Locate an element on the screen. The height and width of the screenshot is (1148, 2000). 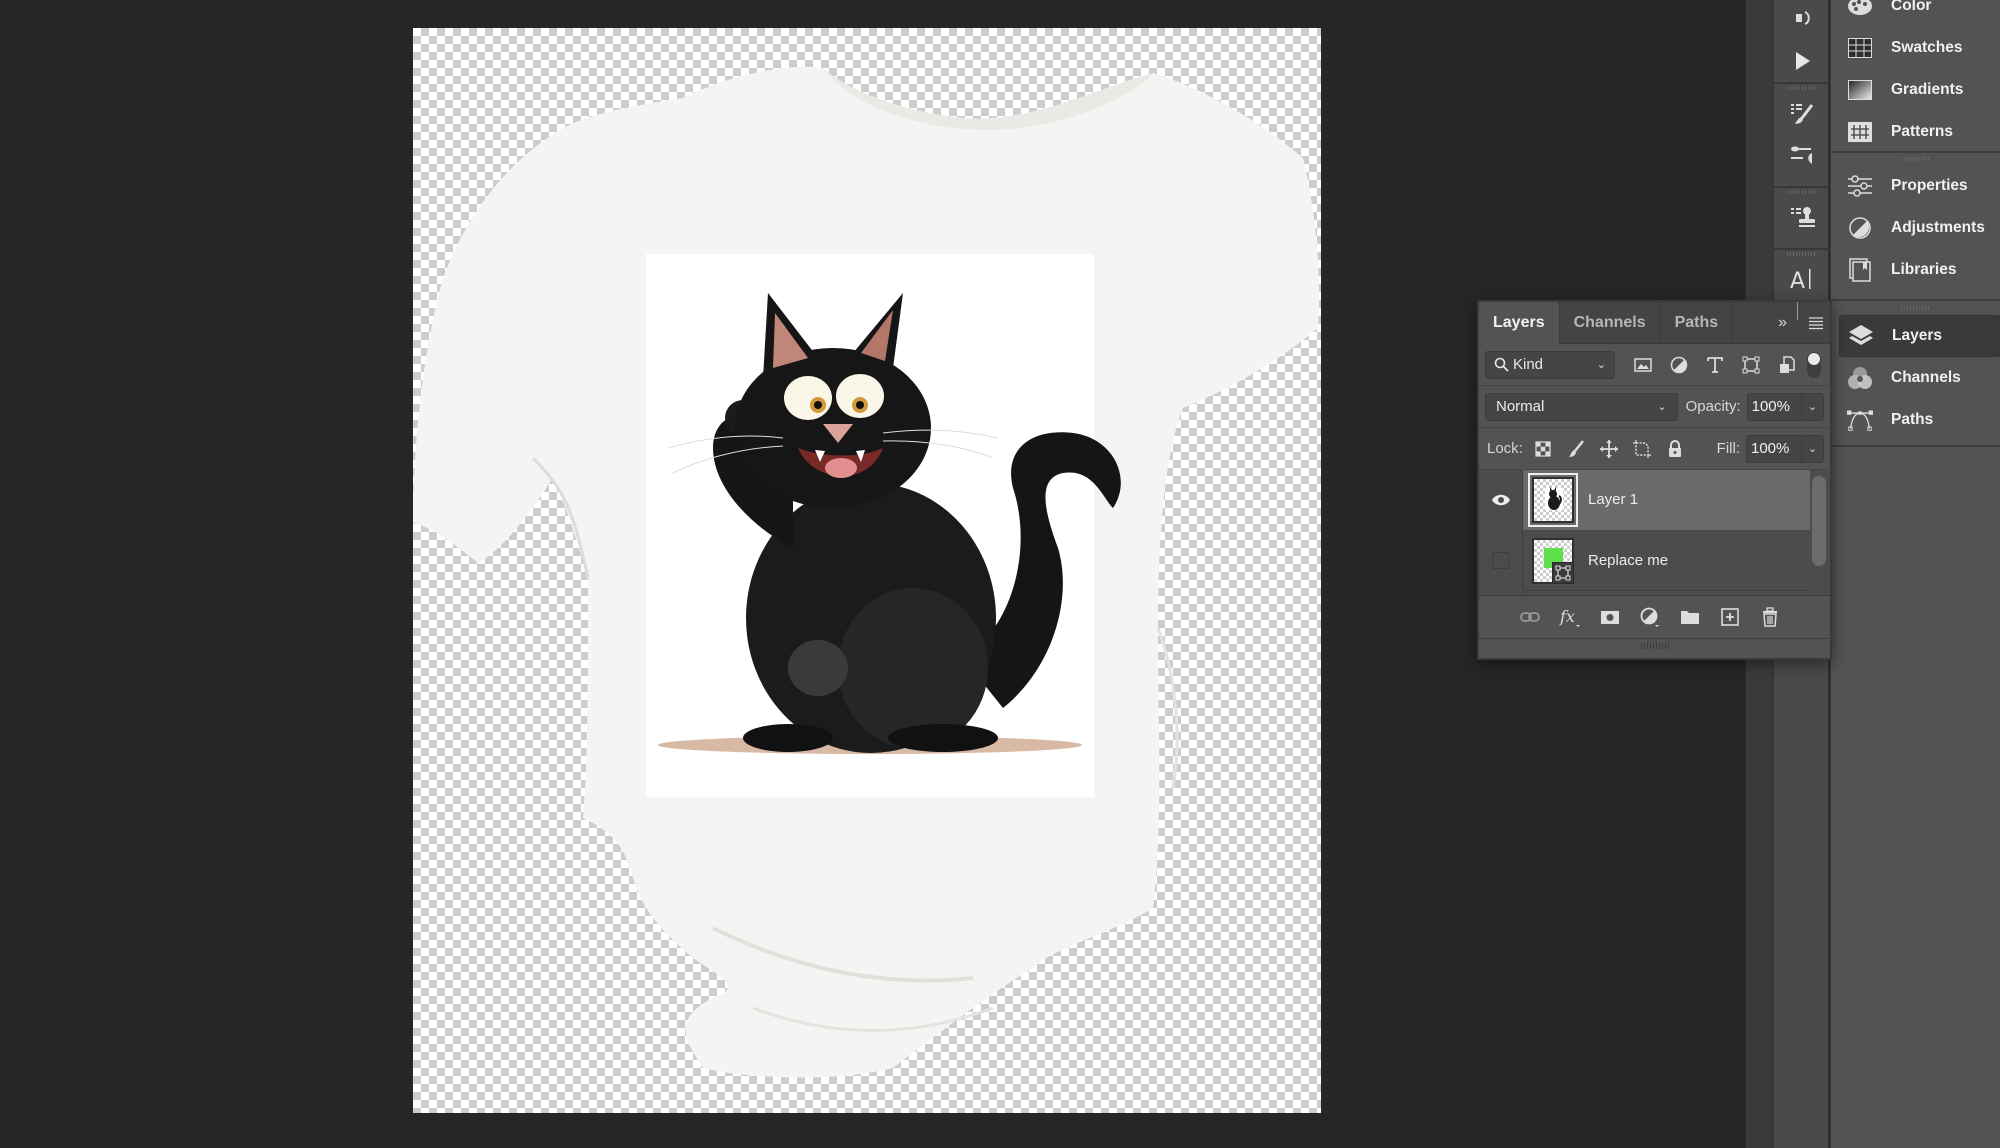
layer-style-button: fx is located at coordinates (1570, 617).